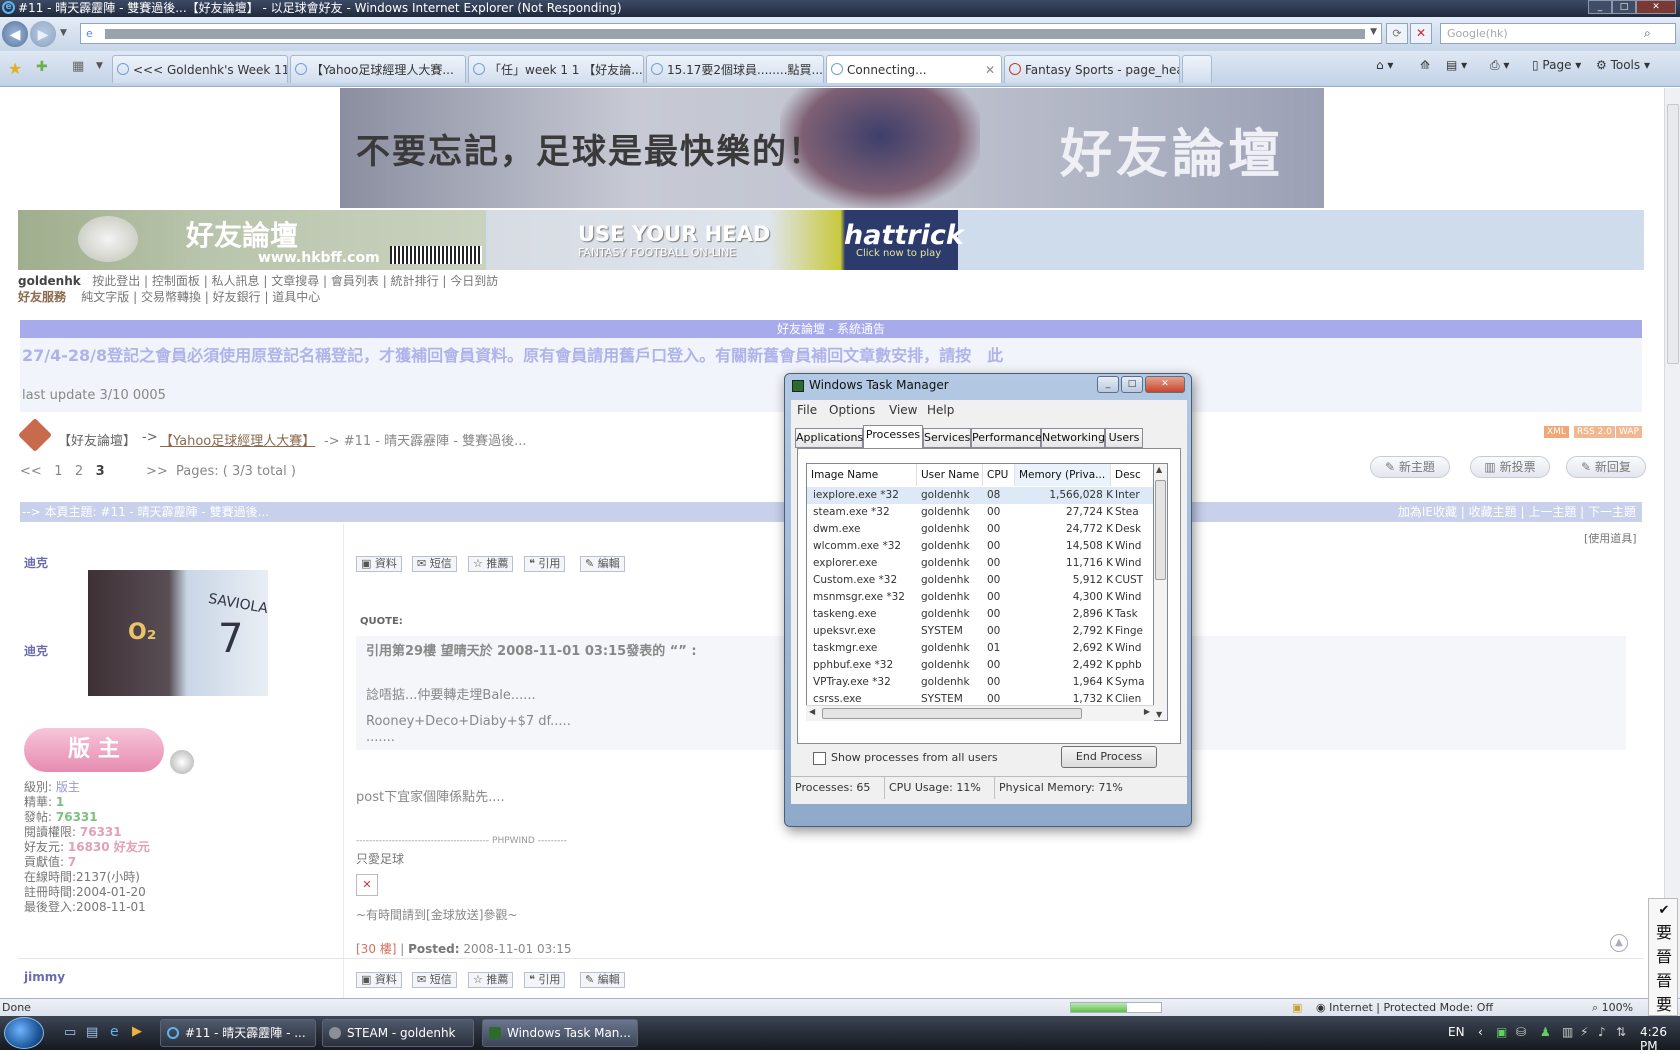 Image resolution: width=1680 pixels, height=1053 pixels. What do you see at coordinates (1404, 1007) in the screenshot?
I see `security-zone: ◉ Internet | Protected Mode: Off` at bounding box center [1404, 1007].